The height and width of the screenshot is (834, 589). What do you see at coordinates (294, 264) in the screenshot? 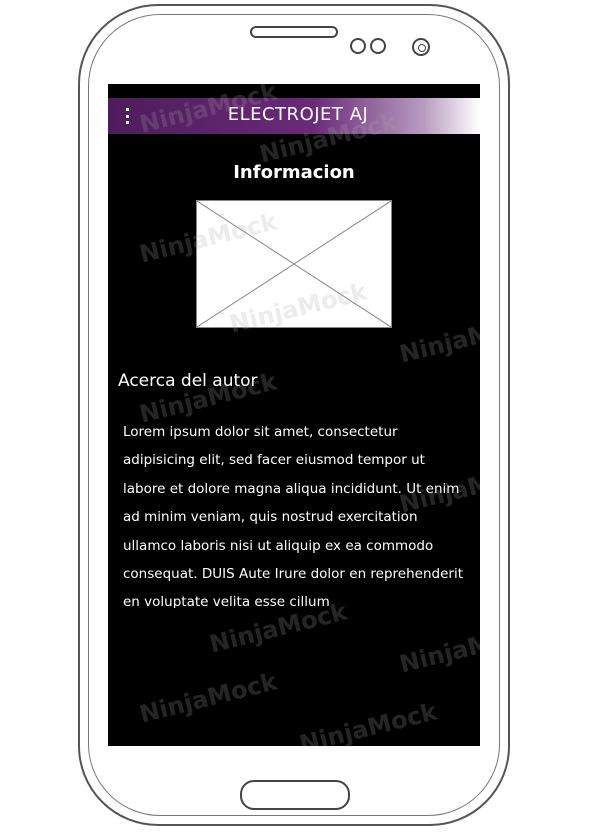
I see `image-placeholder-icon` at bounding box center [294, 264].